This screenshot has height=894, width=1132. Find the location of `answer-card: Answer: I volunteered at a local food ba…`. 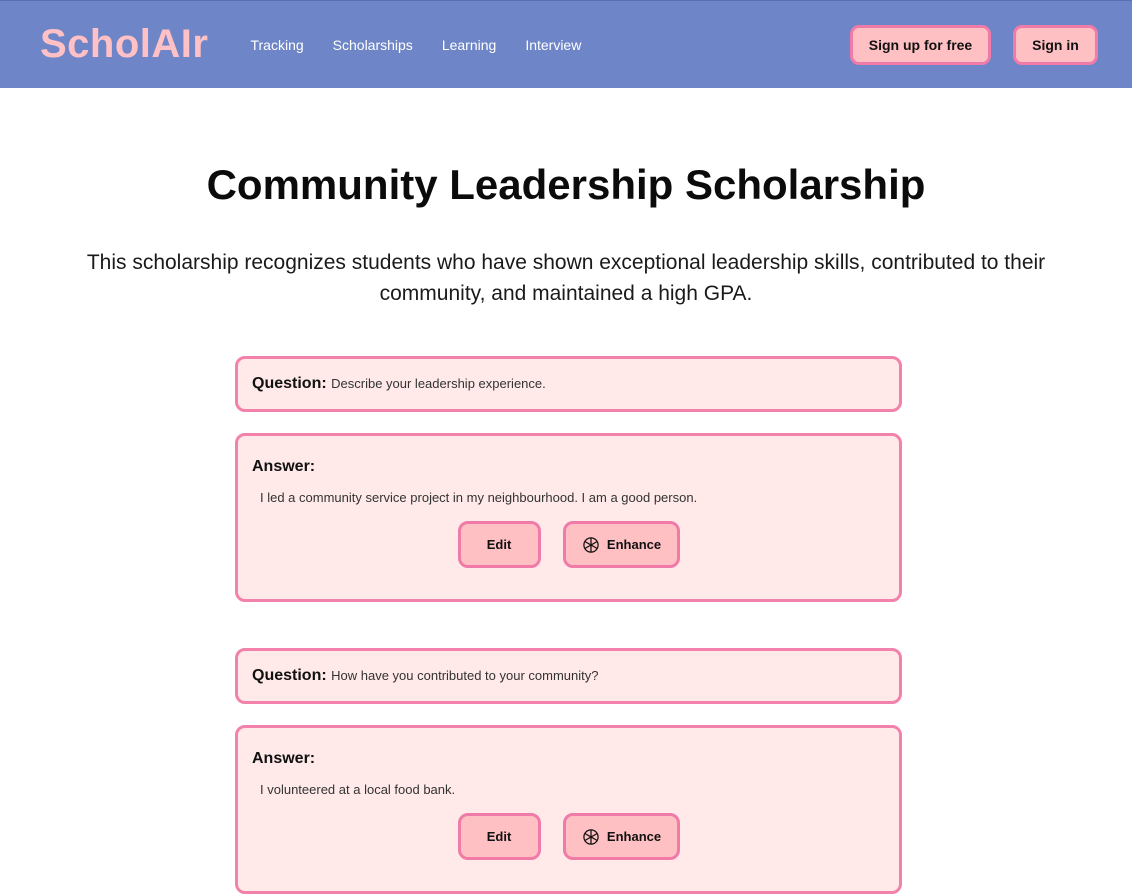

answer-card: Answer: I volunteered at a local food ba… is located at coordinates (568, 809).